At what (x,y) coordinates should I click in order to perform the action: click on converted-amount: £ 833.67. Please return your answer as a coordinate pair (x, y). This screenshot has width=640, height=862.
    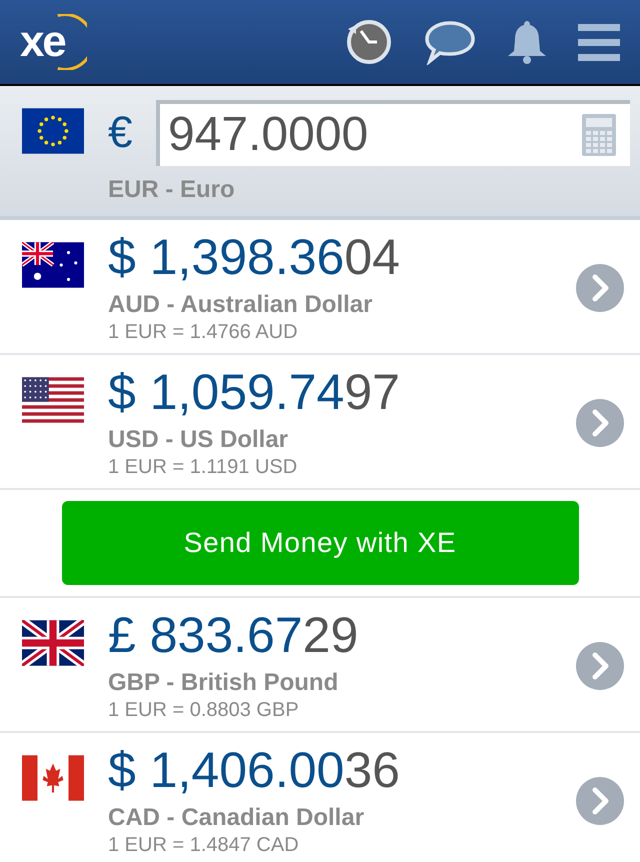
    Looking at the image, I should click on (205, 635).